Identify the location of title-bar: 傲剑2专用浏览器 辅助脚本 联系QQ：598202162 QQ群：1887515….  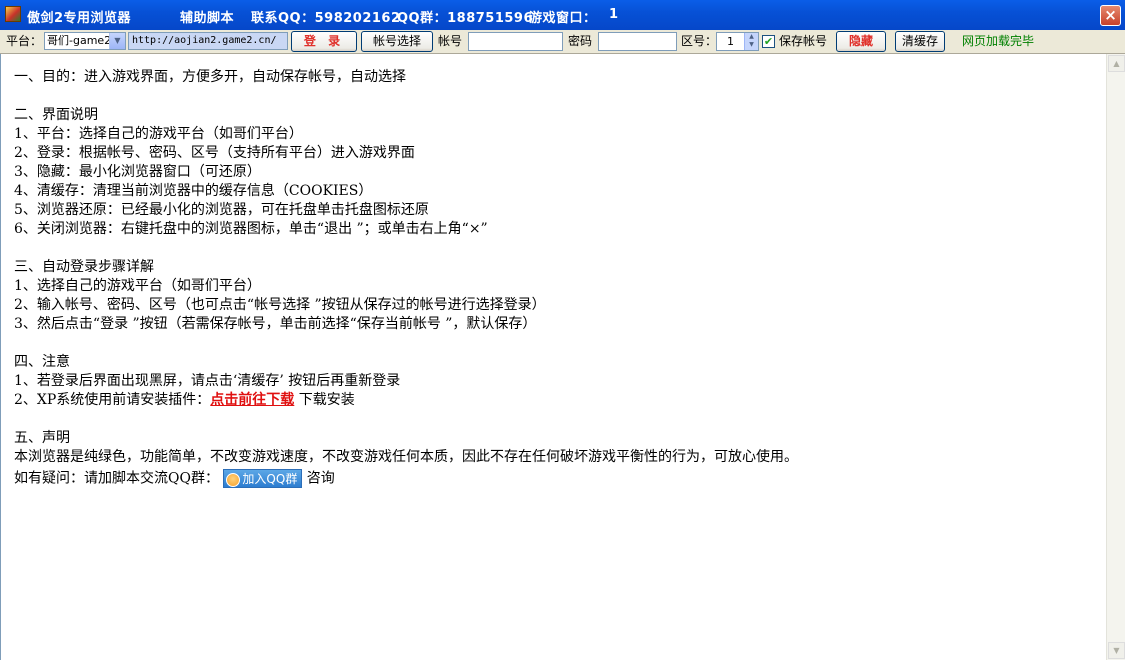
(562, 15).